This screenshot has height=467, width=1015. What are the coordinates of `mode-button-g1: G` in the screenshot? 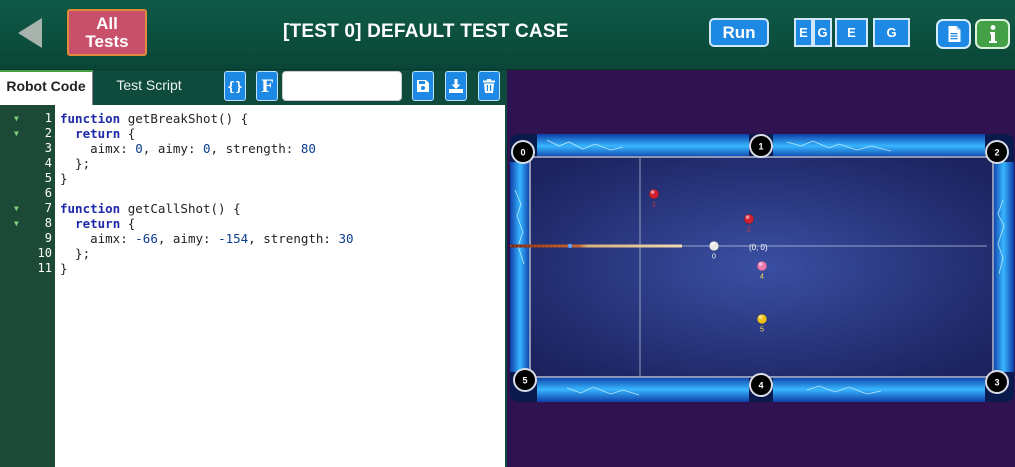 It's located at (822, 32).